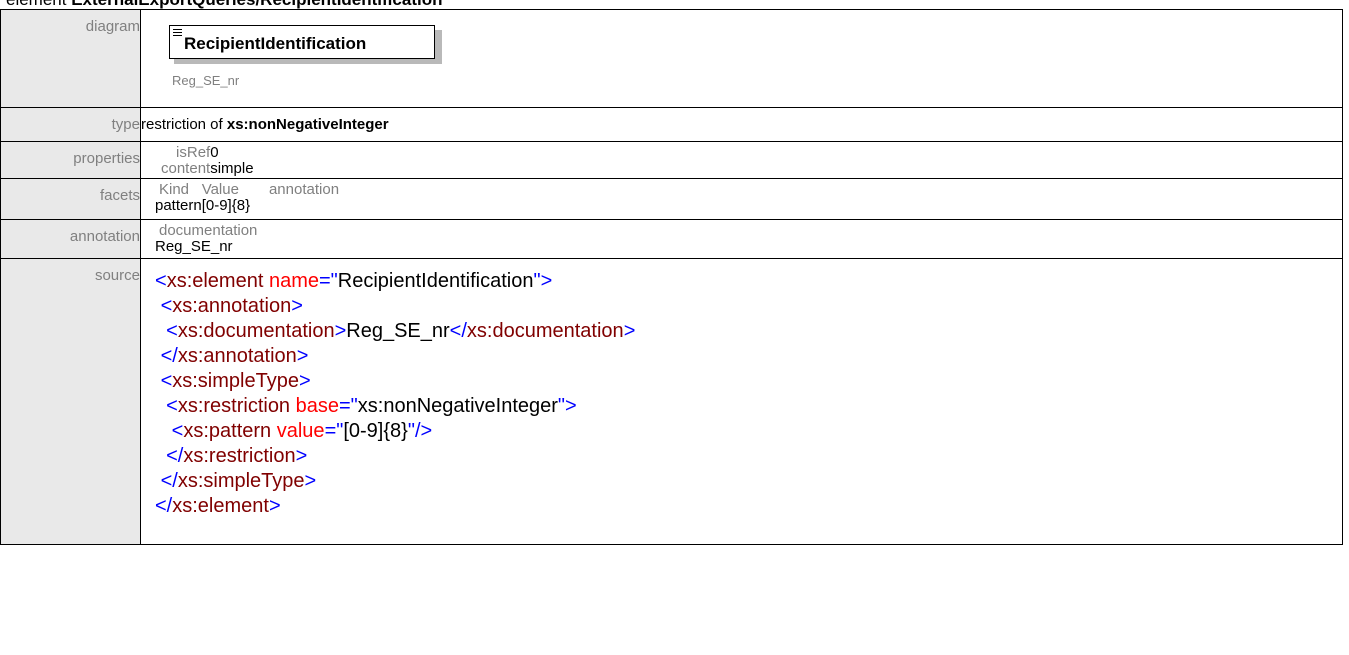 The height and width of the screenshot is (655, 1349). I want to click on type-cell: restriction of xs:nonNegativeInteger, so click(741, 124).